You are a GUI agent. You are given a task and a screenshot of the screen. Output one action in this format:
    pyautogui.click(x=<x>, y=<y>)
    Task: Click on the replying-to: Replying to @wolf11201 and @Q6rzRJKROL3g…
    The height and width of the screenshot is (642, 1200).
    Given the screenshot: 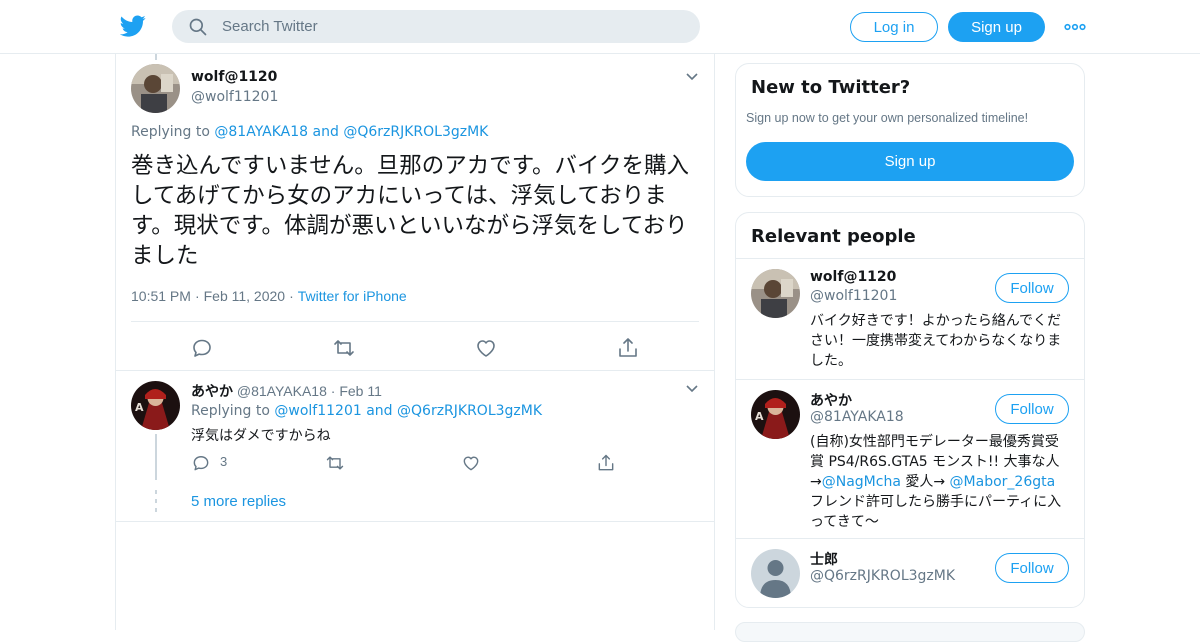 What is the action you would take?
    pyautogui.click(x=367, y=411)
    